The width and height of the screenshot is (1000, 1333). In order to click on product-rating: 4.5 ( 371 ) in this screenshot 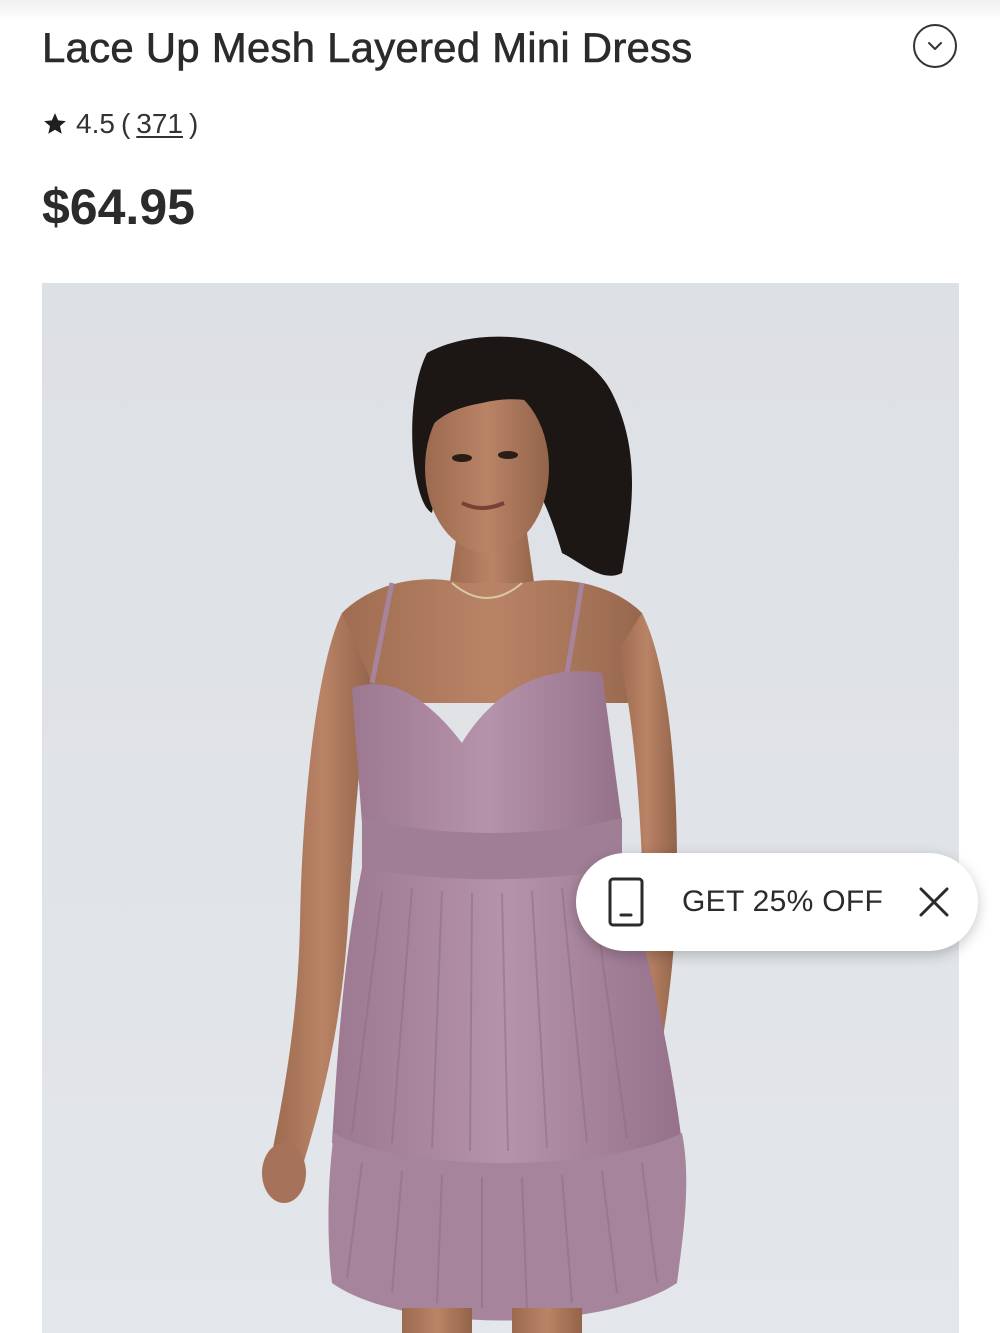, I will do `click(123, 124)`.